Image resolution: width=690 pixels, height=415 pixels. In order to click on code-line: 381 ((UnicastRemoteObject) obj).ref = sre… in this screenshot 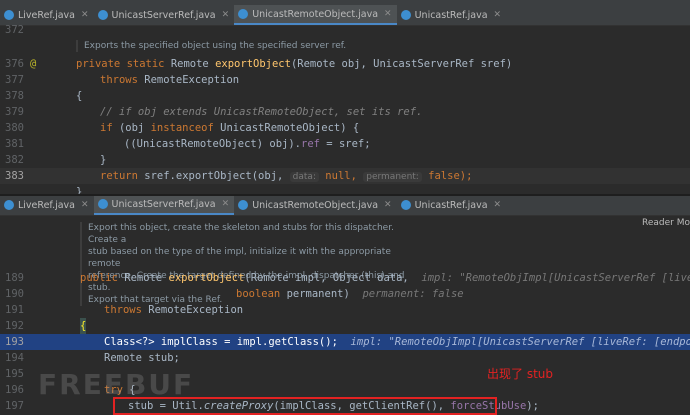, I will do `click(345, 144)`.